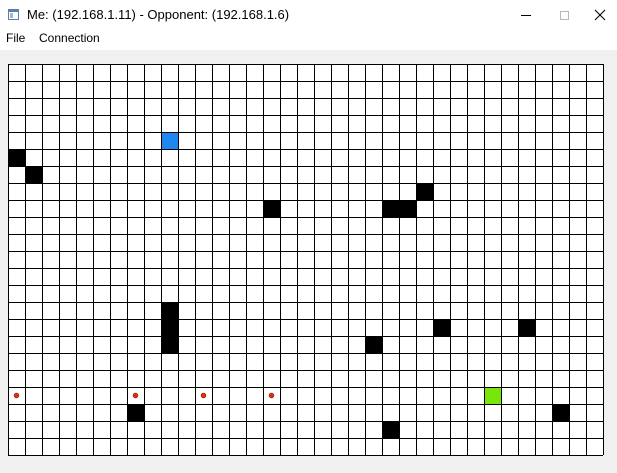 The width and height of the screenshot is (617, 473). I want to click on menu-file: File, so click(15, 38).